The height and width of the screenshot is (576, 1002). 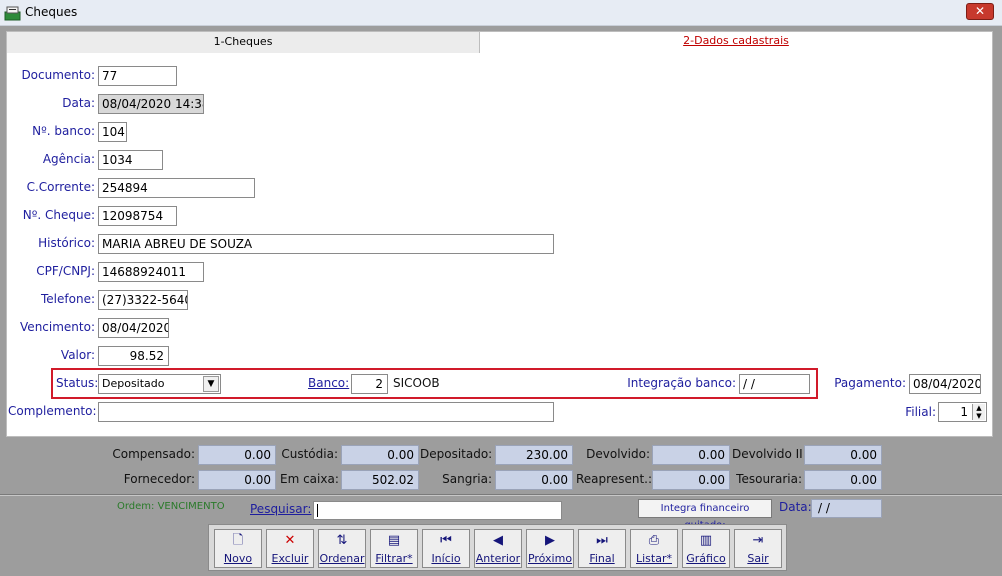 I want to click on grafico-button: ▥ Gráfico, so click(x=706, y=548).